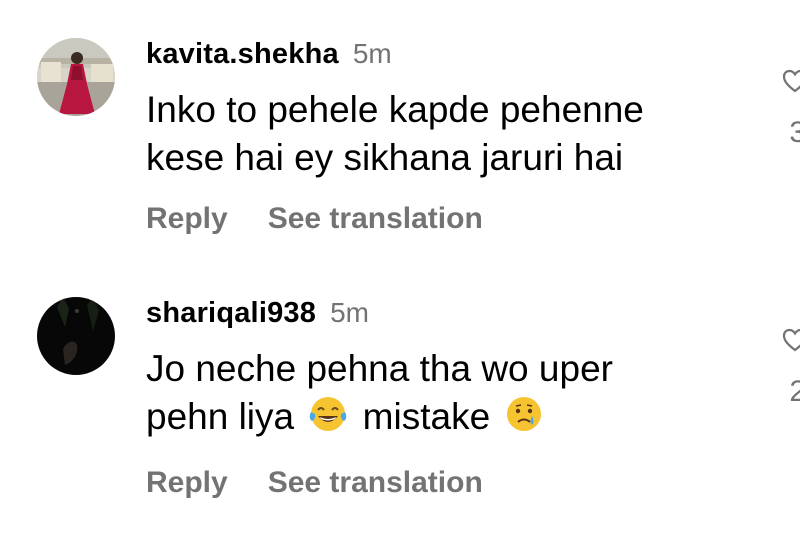 The image size is (800, 543). Describe the element at coordinates (385, 157) in the screenshot. I see `comment-line: kese hai ey sikhana jaruri hai` at that location.